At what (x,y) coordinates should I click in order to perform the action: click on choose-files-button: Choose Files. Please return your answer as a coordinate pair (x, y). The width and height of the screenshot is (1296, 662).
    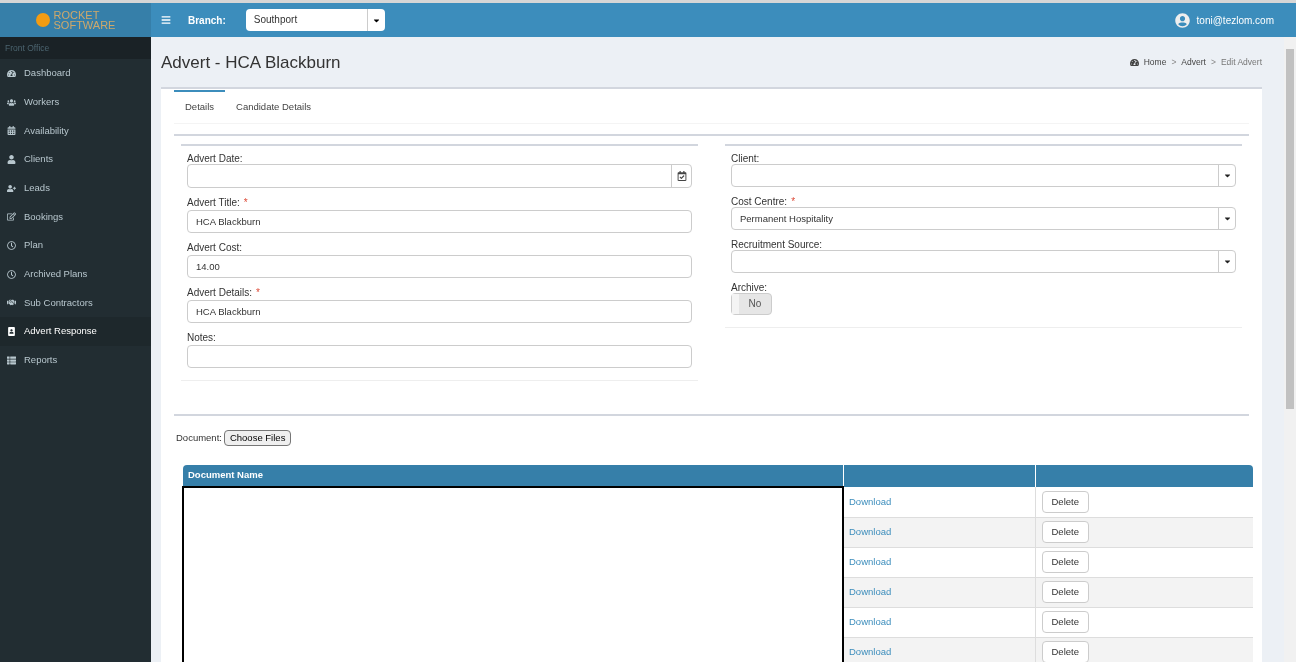
    Looking at the image, I should click on (257, 438).